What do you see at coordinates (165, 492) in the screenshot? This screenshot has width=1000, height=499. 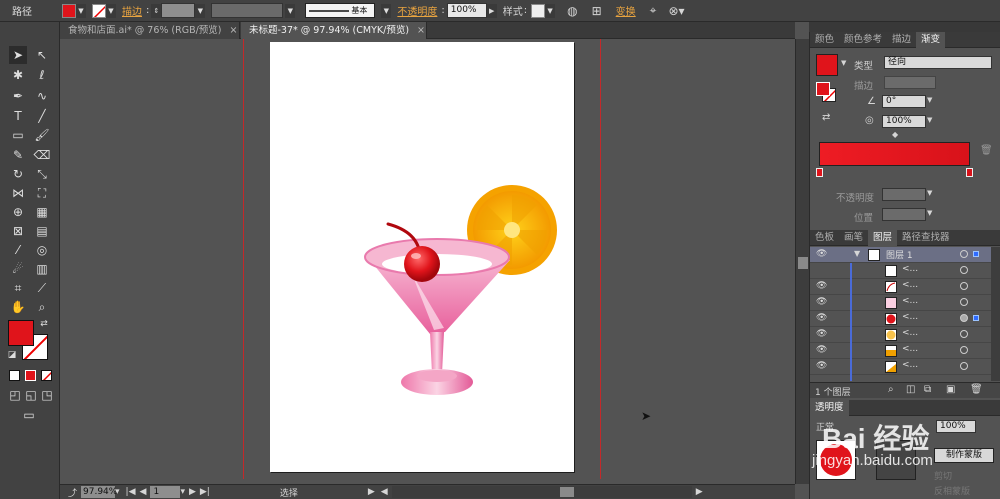 I see `page-field: 1` at bounding box center [165, 492].